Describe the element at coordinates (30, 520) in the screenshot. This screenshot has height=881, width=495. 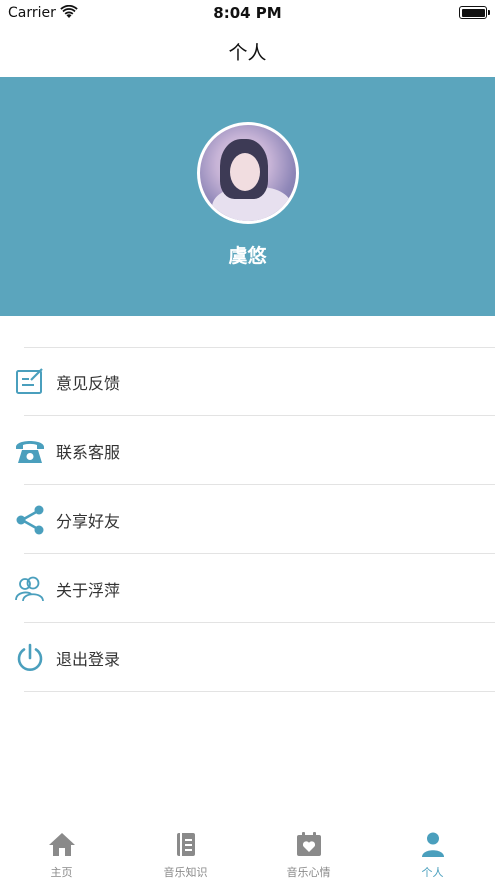
I see `share-icon` at that location.